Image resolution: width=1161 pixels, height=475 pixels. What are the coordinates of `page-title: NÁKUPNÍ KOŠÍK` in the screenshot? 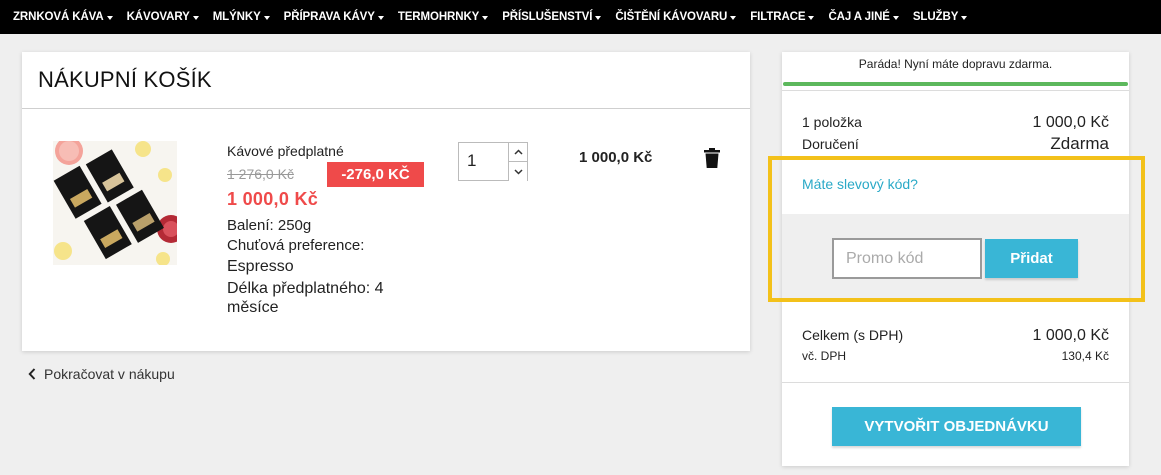 It's located at (125, 79).